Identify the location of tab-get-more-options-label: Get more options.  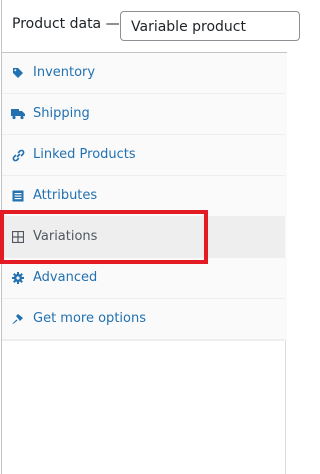
(89, 318).